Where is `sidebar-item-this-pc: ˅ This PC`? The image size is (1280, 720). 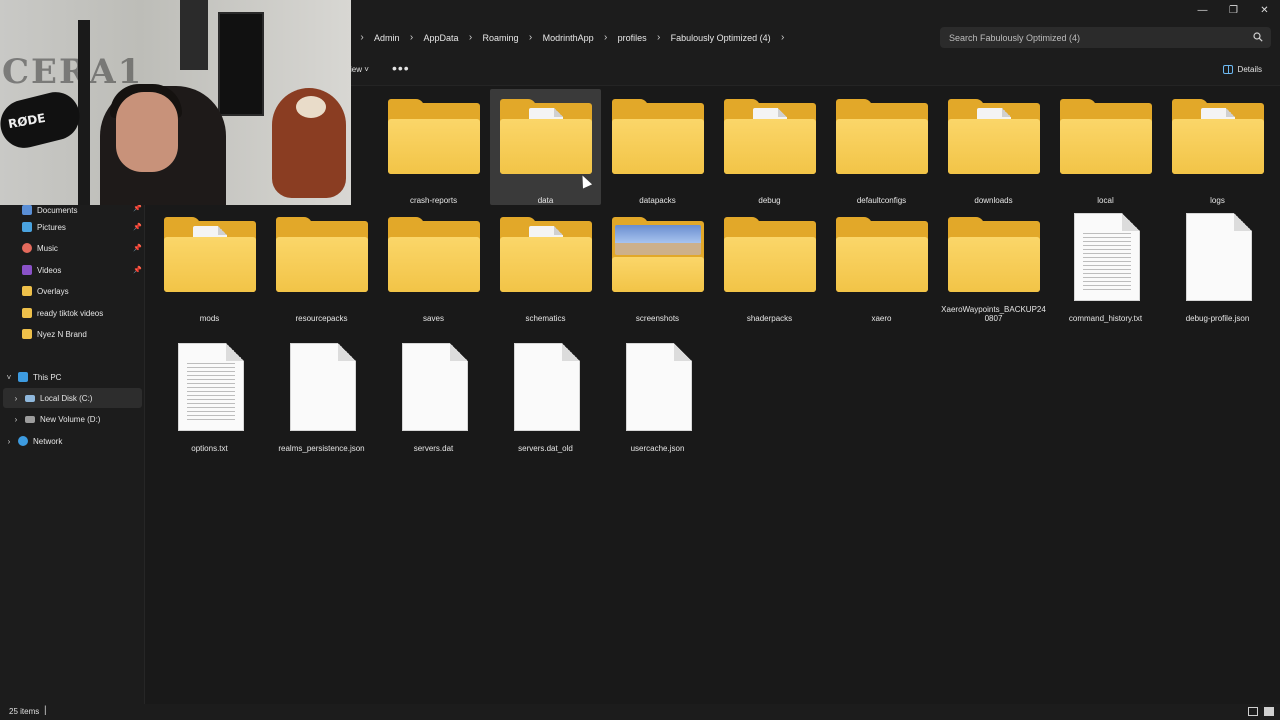 sidebar-item-this-pc: ˅ This PC is located at coordinates (73, 377).